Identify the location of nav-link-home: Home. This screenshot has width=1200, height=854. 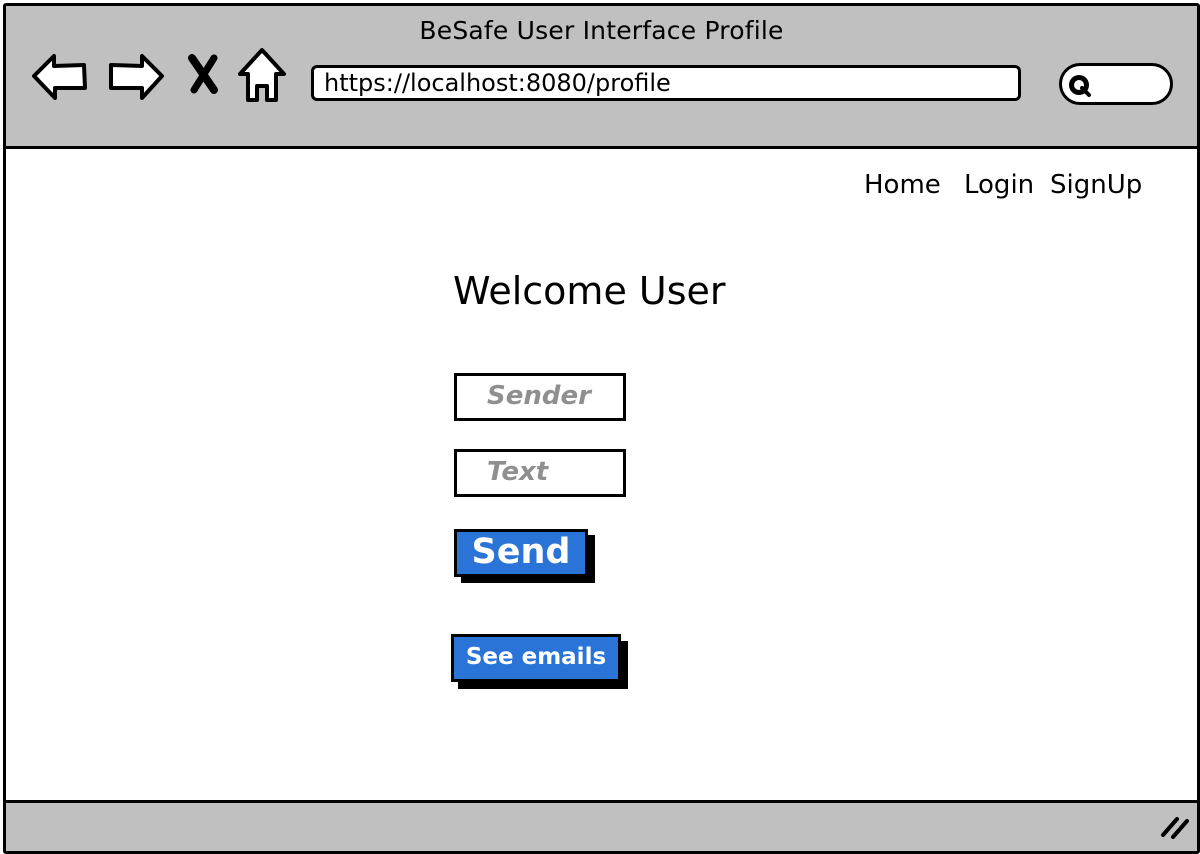
(902, 185).